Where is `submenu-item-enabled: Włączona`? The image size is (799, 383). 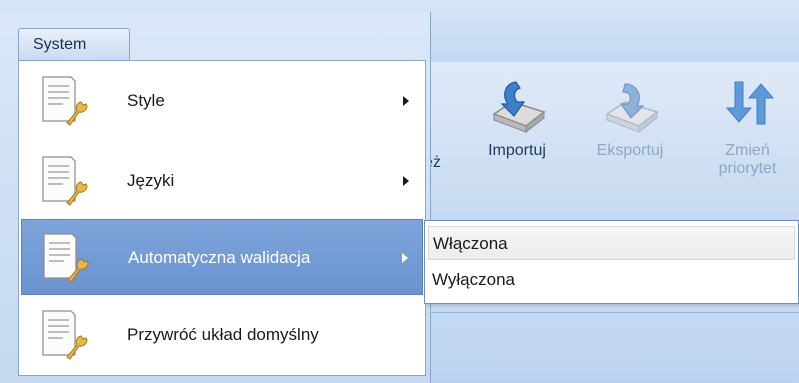
submenu-item-enabled: Włączona is located at coordinates (611, 243).